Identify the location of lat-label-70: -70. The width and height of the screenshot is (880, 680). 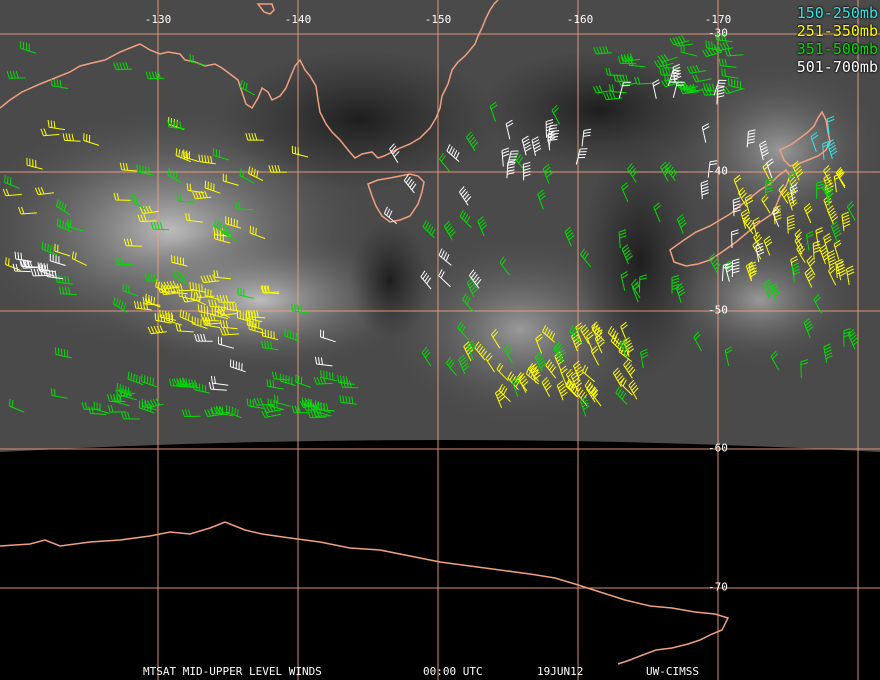
(718, 587).